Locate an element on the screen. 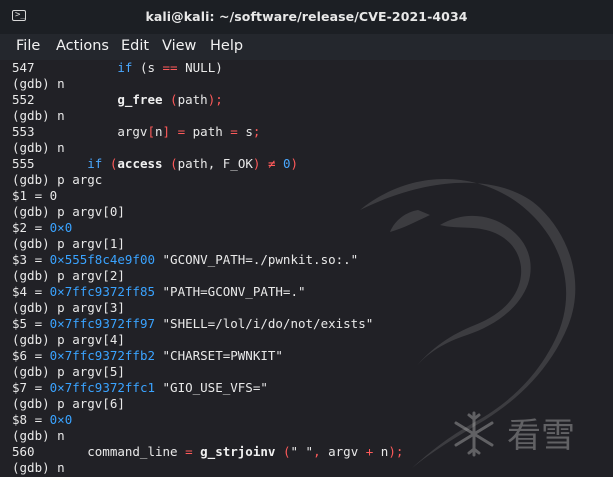 Image resolution: width=613 pixels, height=477 pixels. menu-file: File is located at coordinates (28, 46).